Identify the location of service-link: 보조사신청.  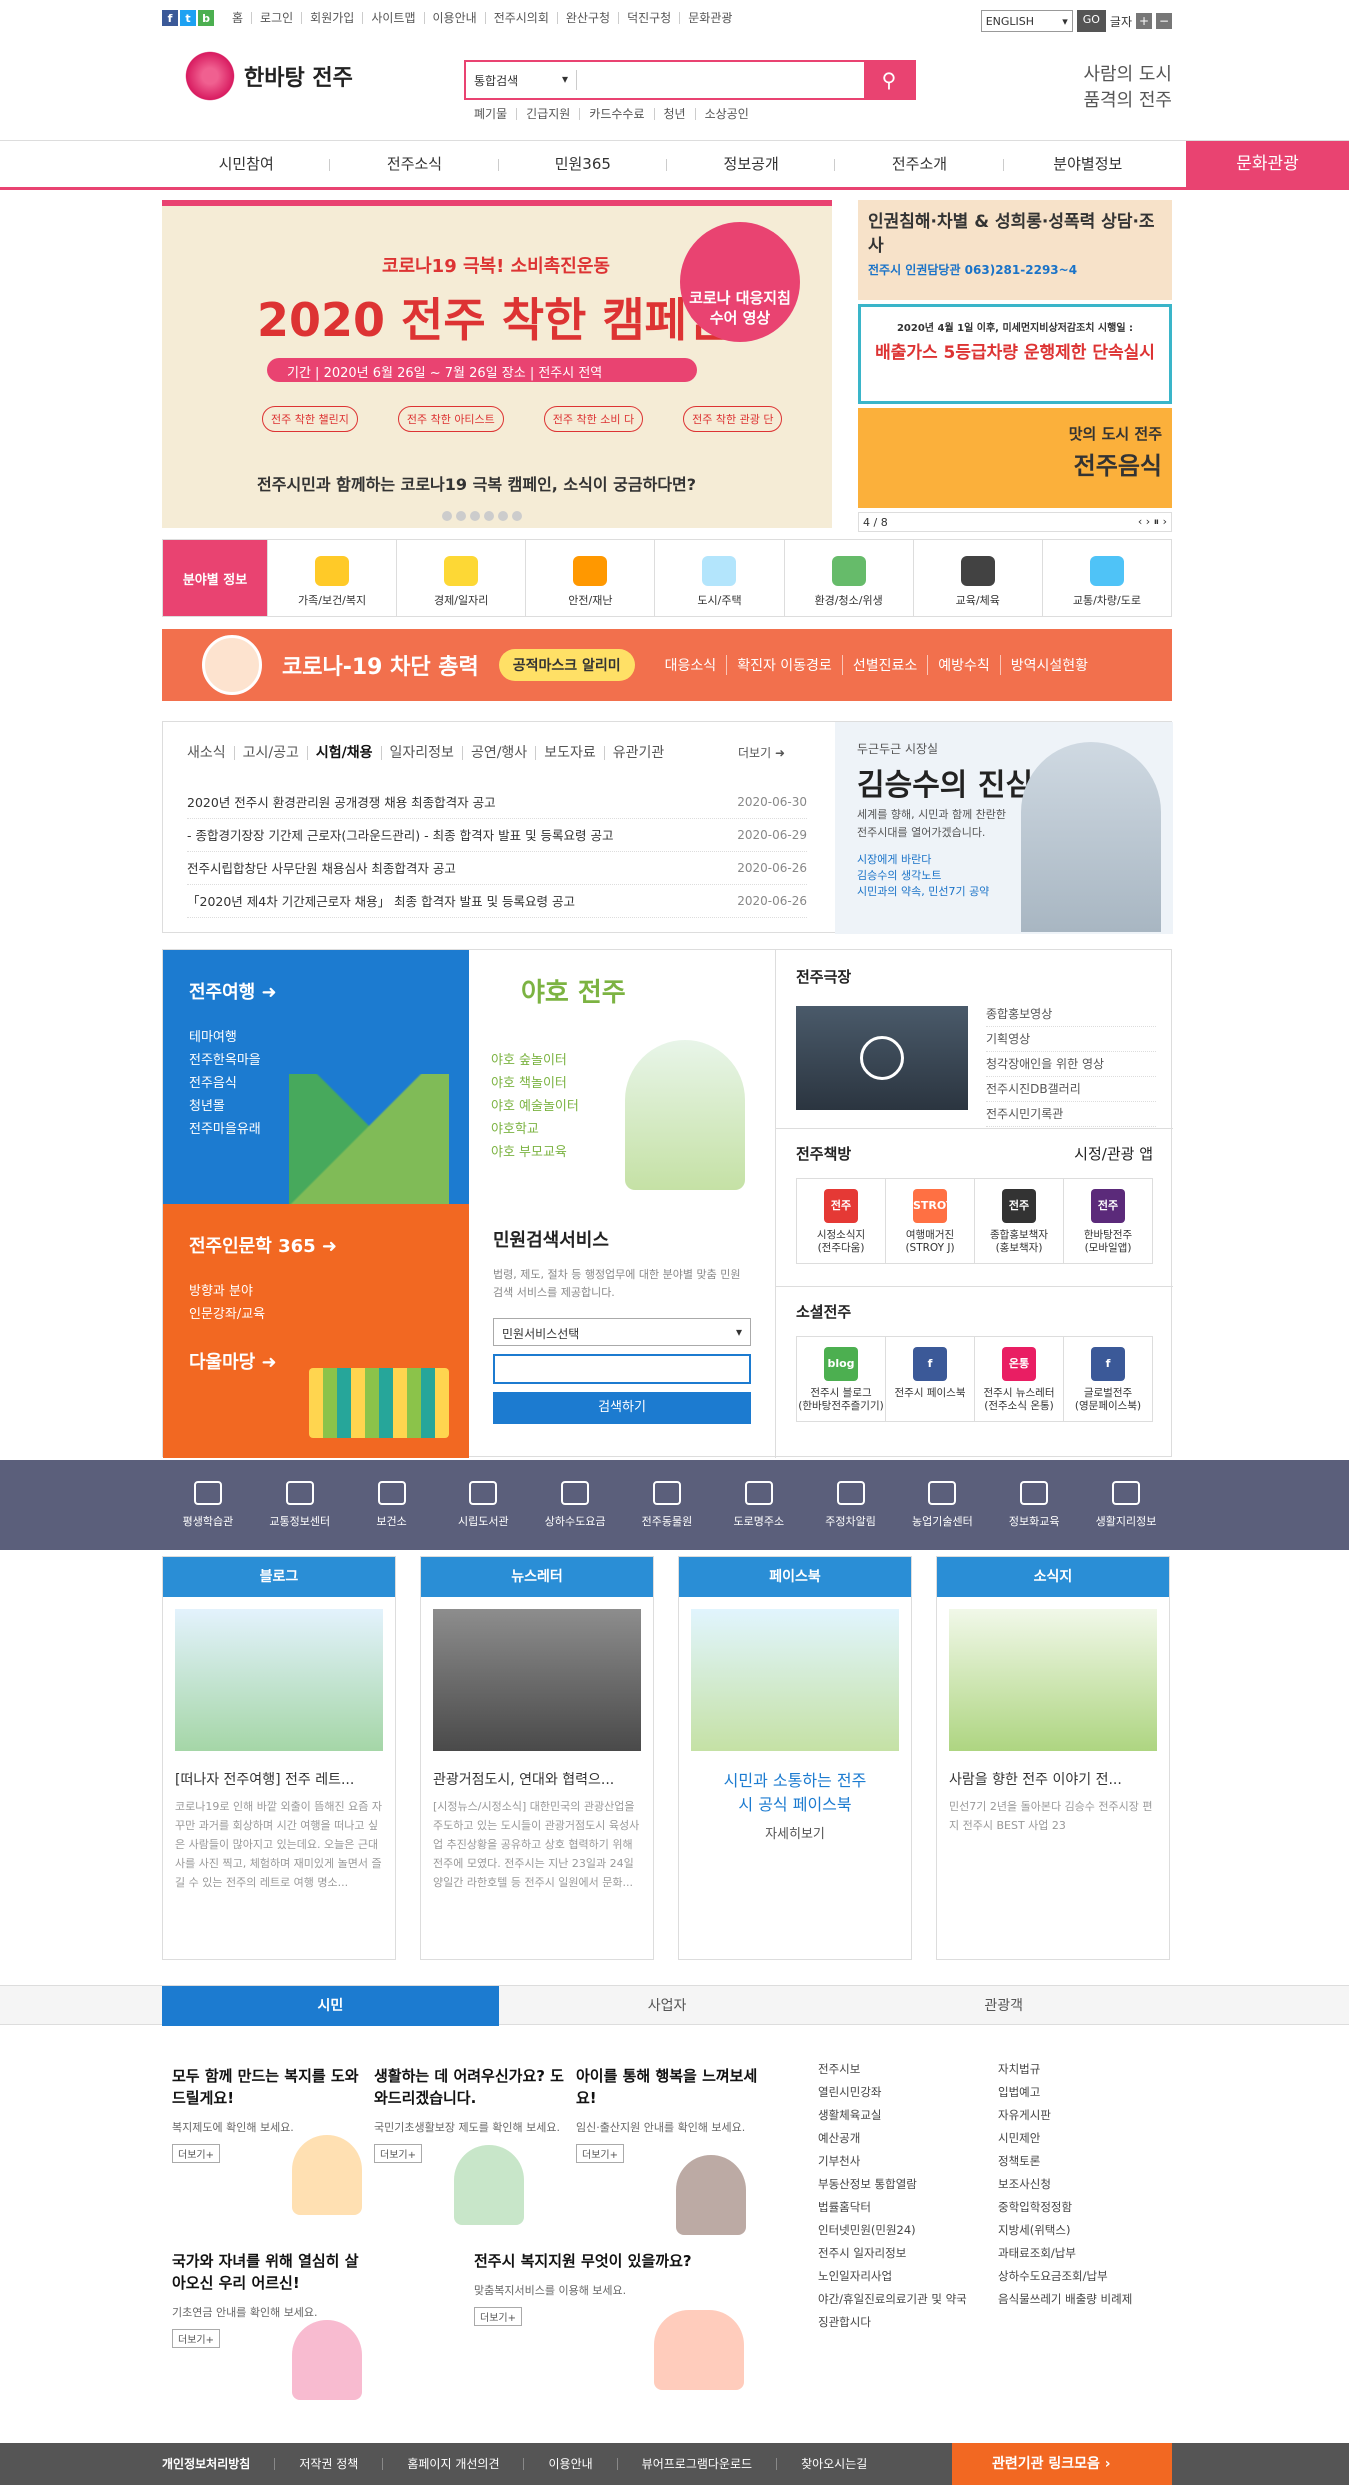
(1088, 2184).